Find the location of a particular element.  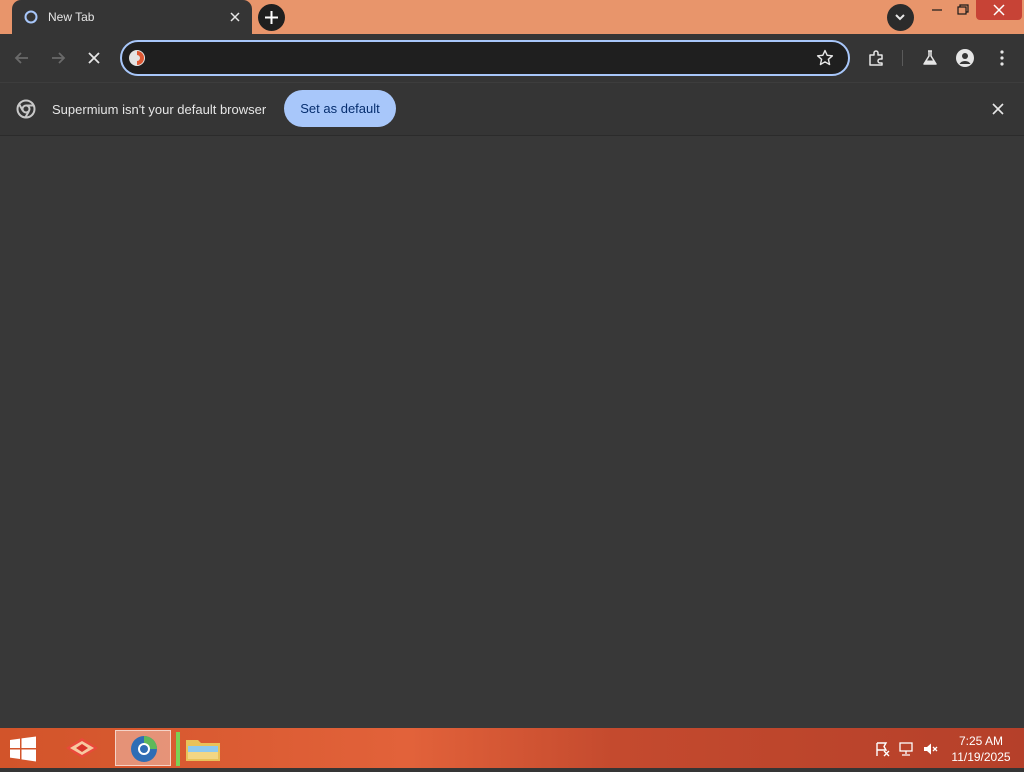

page-info-icon is located at coordinates (137, 58).